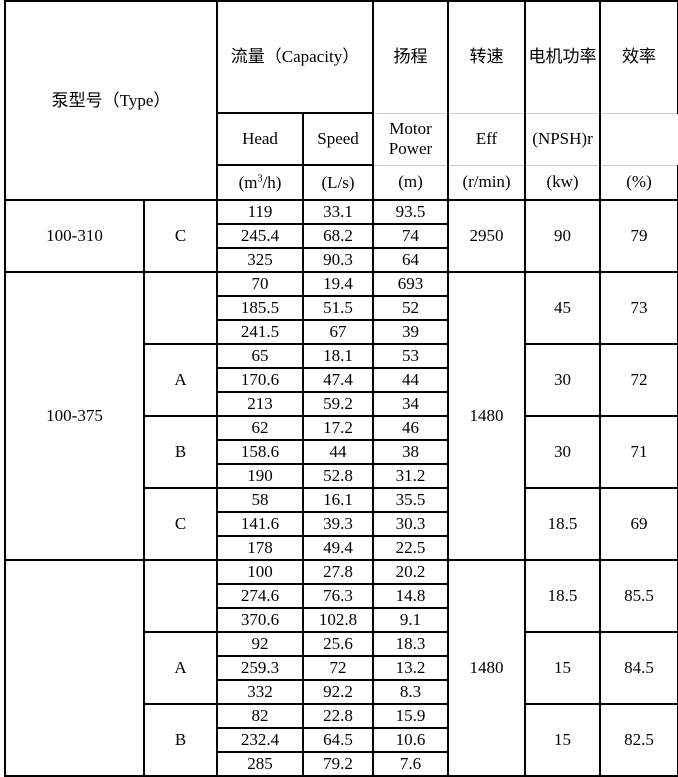  I want to click on head-cell: 13.2, so click(411, 668).